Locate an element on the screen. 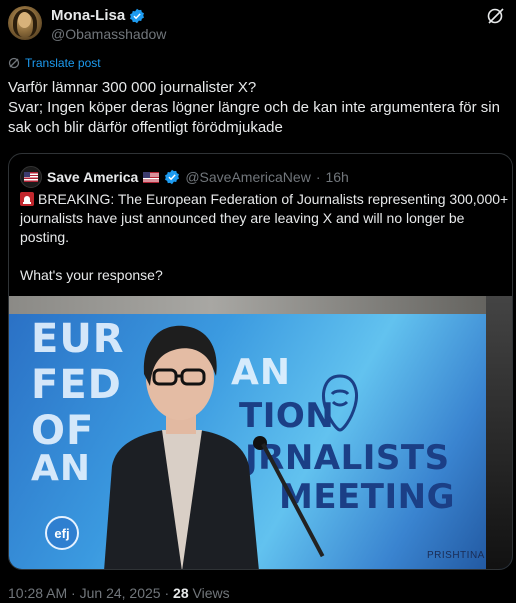 The width and height of the screenshot is (516, 603). author-name-row: Mona-Lisa is located at coordinates (98, 15).